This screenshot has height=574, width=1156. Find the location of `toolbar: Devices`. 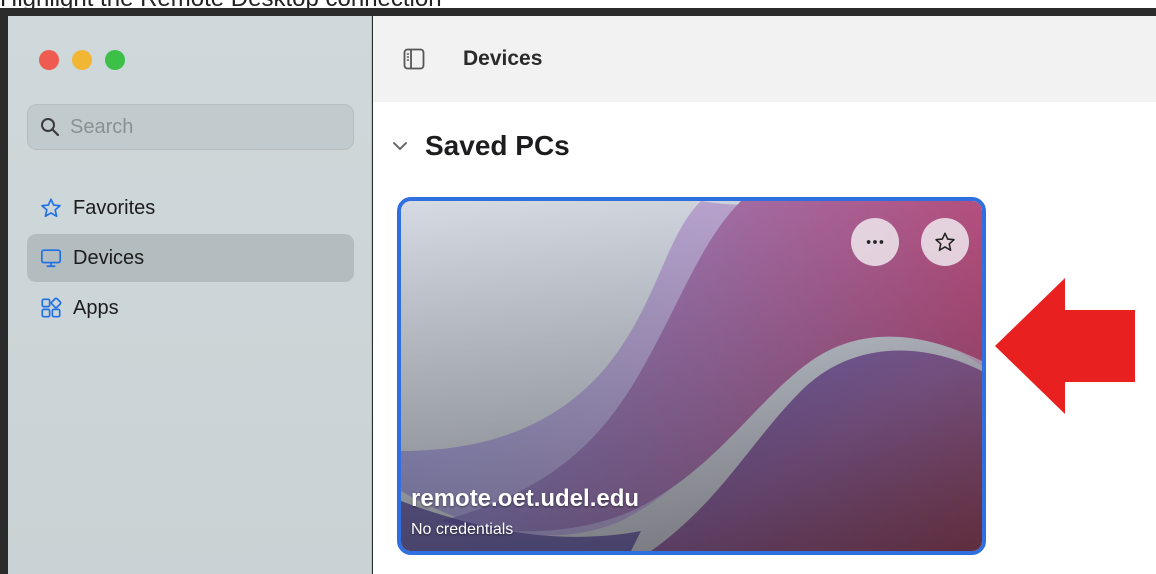

toolbar: Devices is located at coordinates (764, 59).